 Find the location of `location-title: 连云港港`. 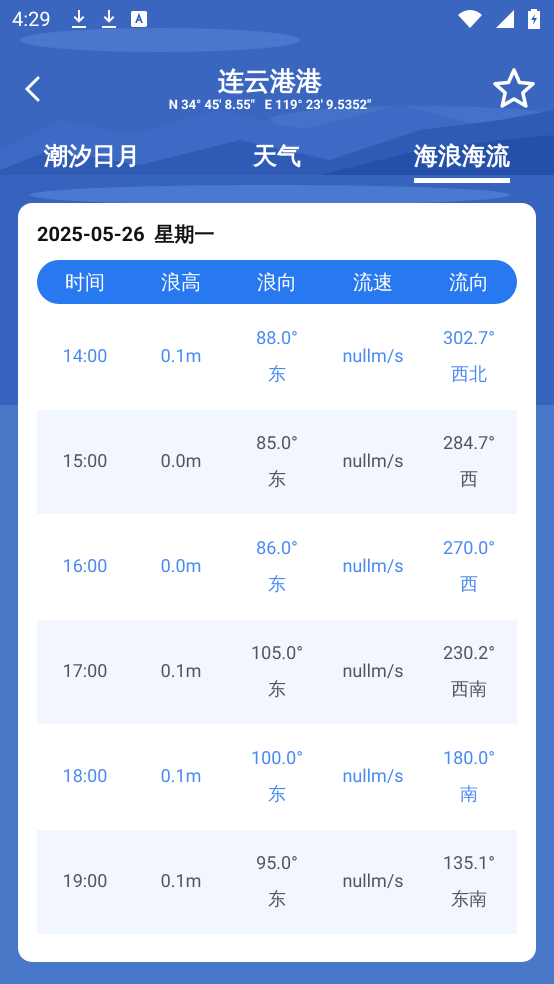

location-title: 连云港港 is located at coordinates (270, 82).